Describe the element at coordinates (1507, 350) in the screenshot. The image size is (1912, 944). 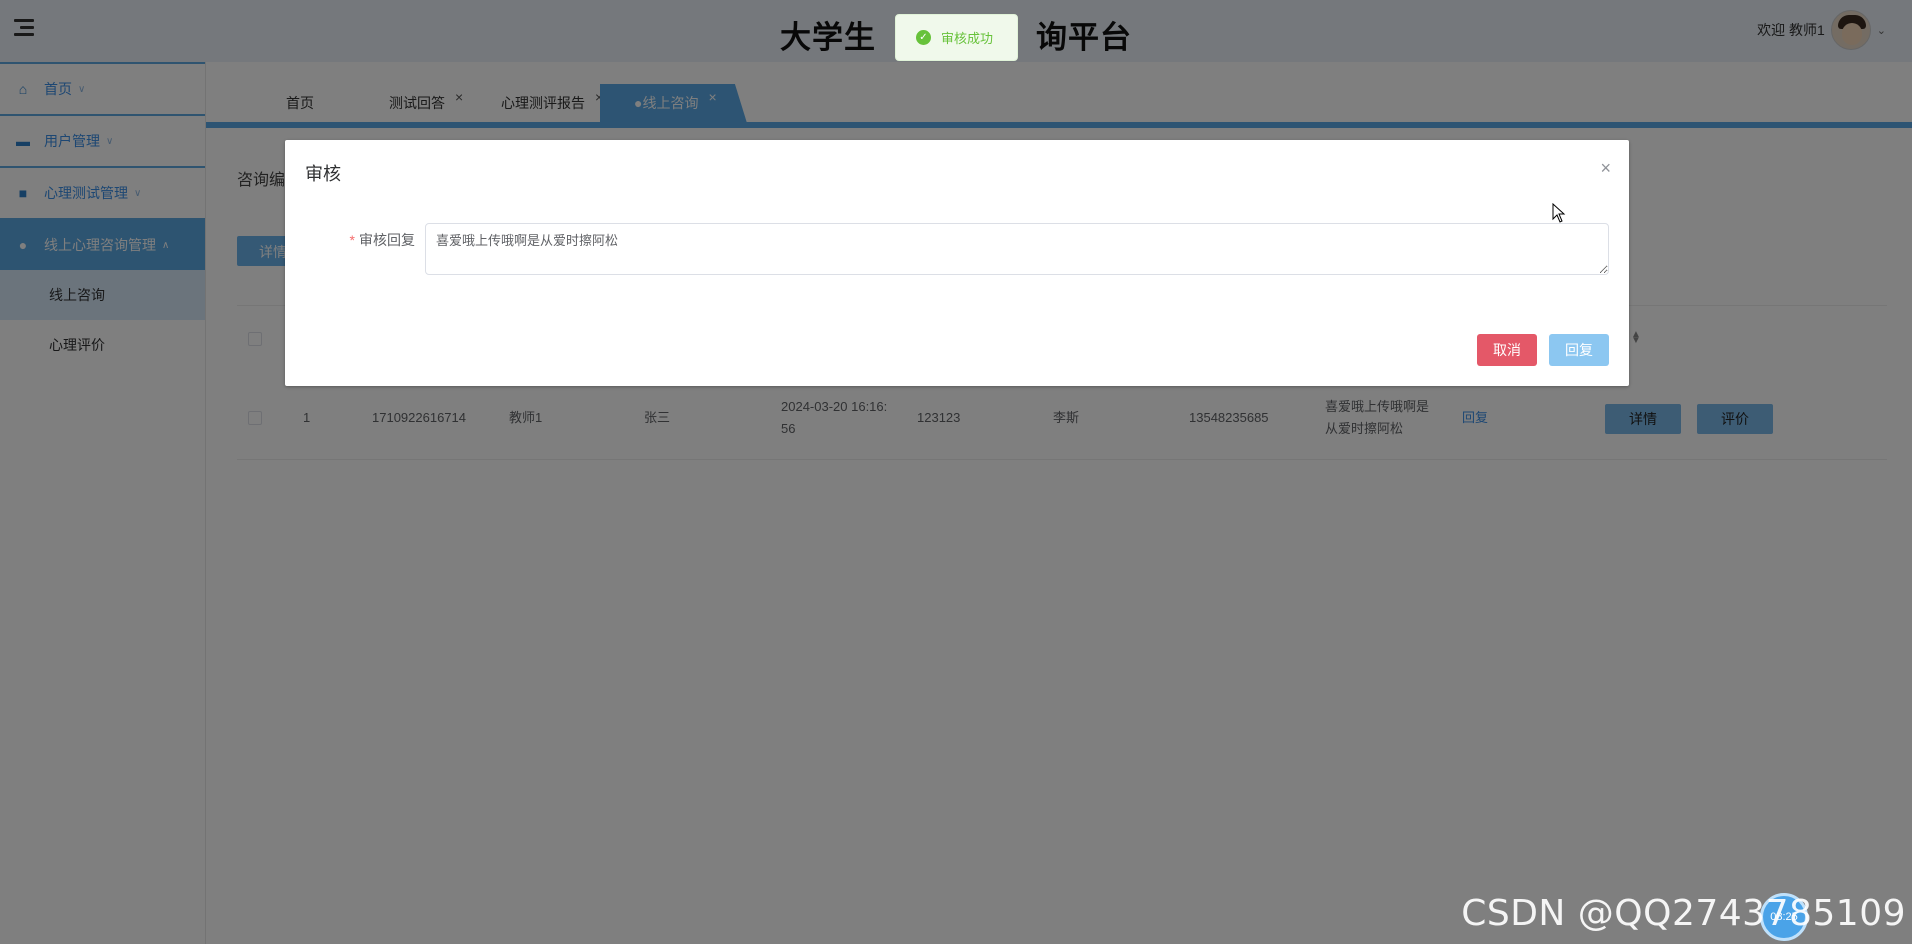
I see `cancel-button: 取消` at that location.